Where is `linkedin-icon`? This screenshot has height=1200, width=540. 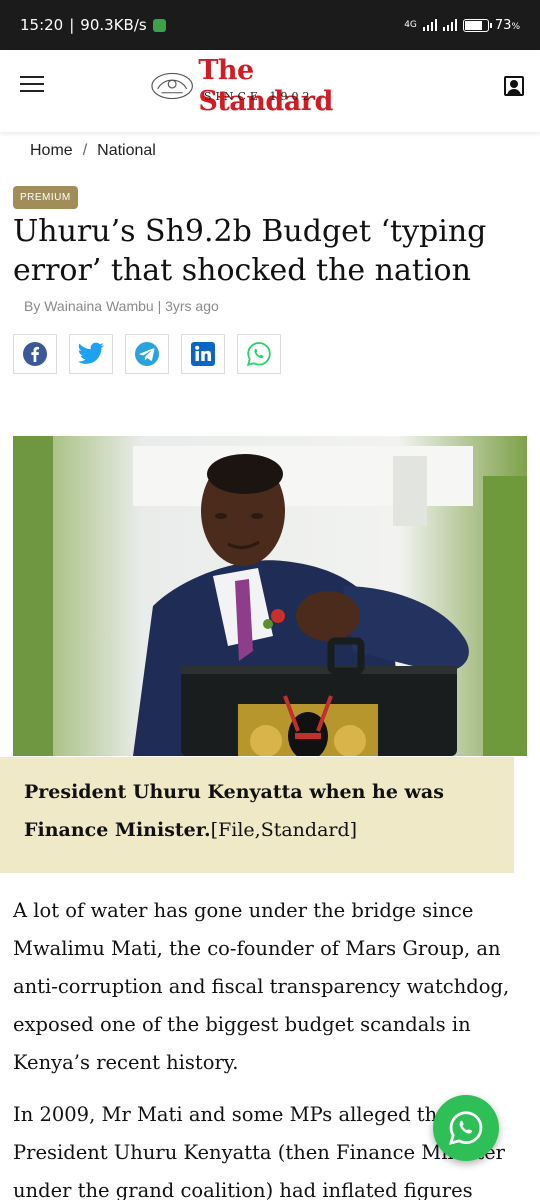
linkedin-icon is located at coordinates (203, 354).